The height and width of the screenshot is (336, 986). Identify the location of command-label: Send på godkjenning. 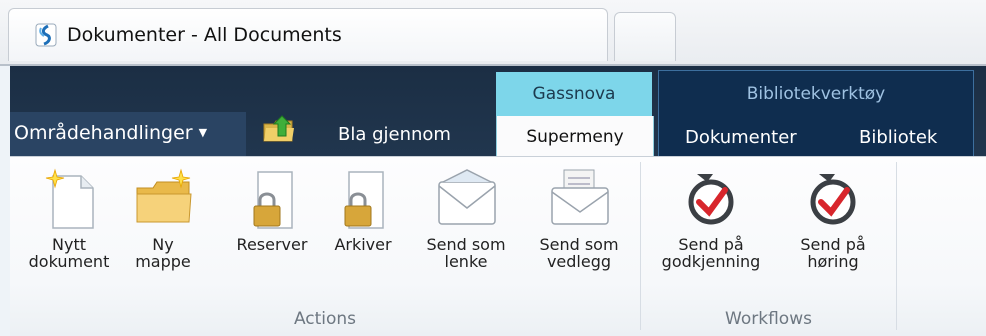
(711, 253).